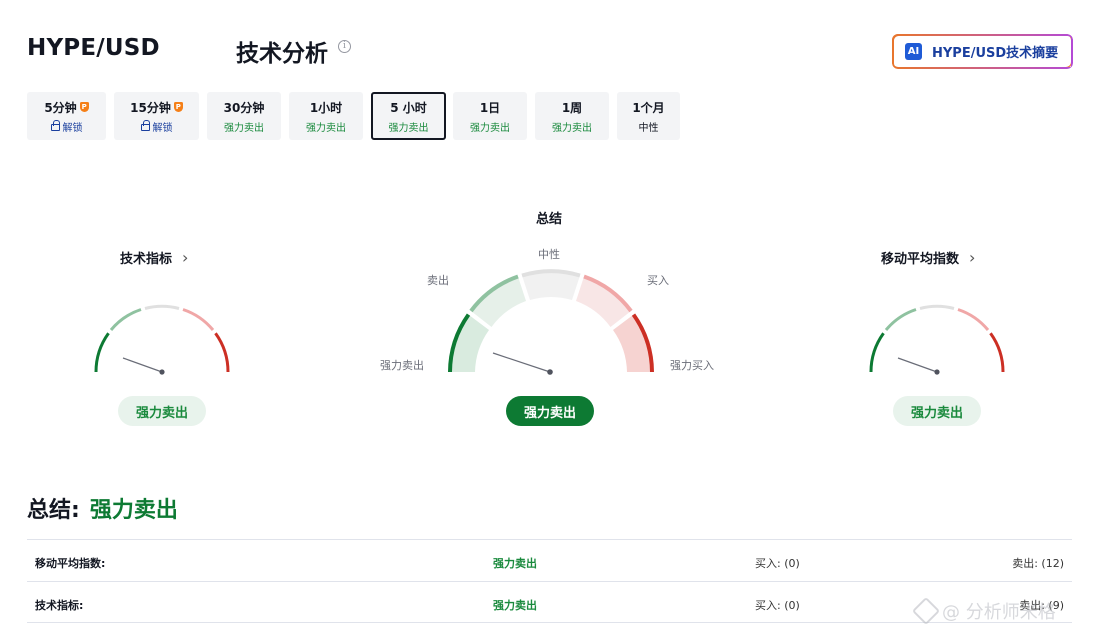  What do you see at coordinates (549, 254) in the screenshot?
I see `label-neutral: 中性` at bounding box center [549, 254].